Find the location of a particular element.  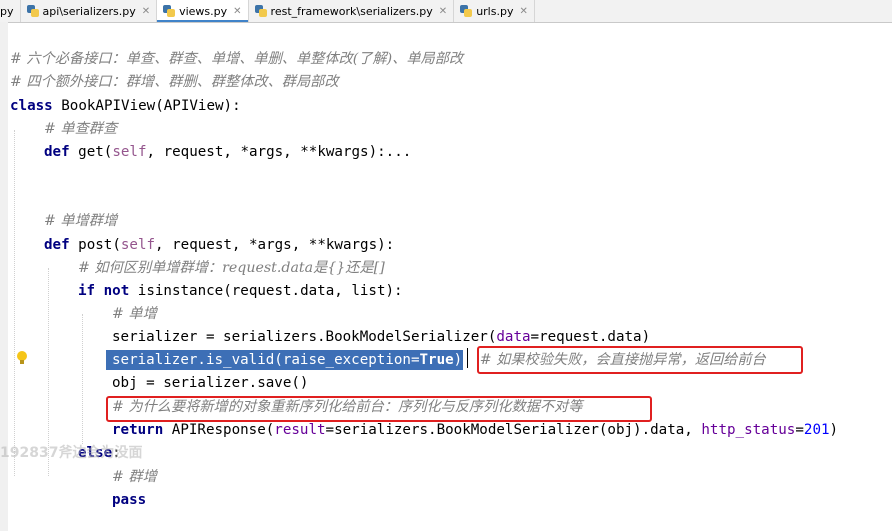

code-line: # 群增 is located at coordinates (134, 477).